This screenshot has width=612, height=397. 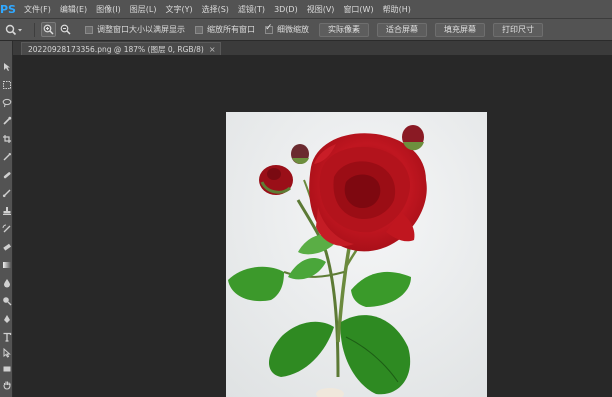 What do you see at coordinates (6, 67) in the screenshot?
I see `move-tool-icon` at bounding box center [6, 67].